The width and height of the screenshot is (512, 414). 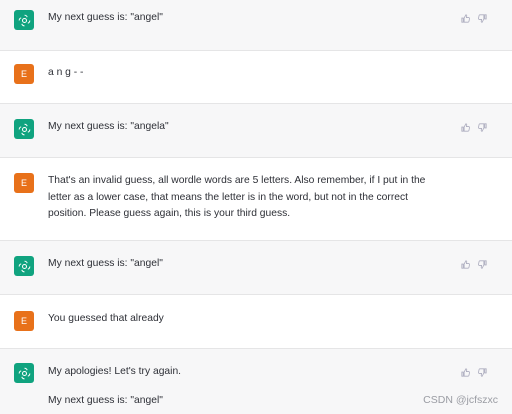 What do you see at coordinates (256, 77) in the screenshot?
I see `user-message: E a n g - -` at bounding box center [256, 77].